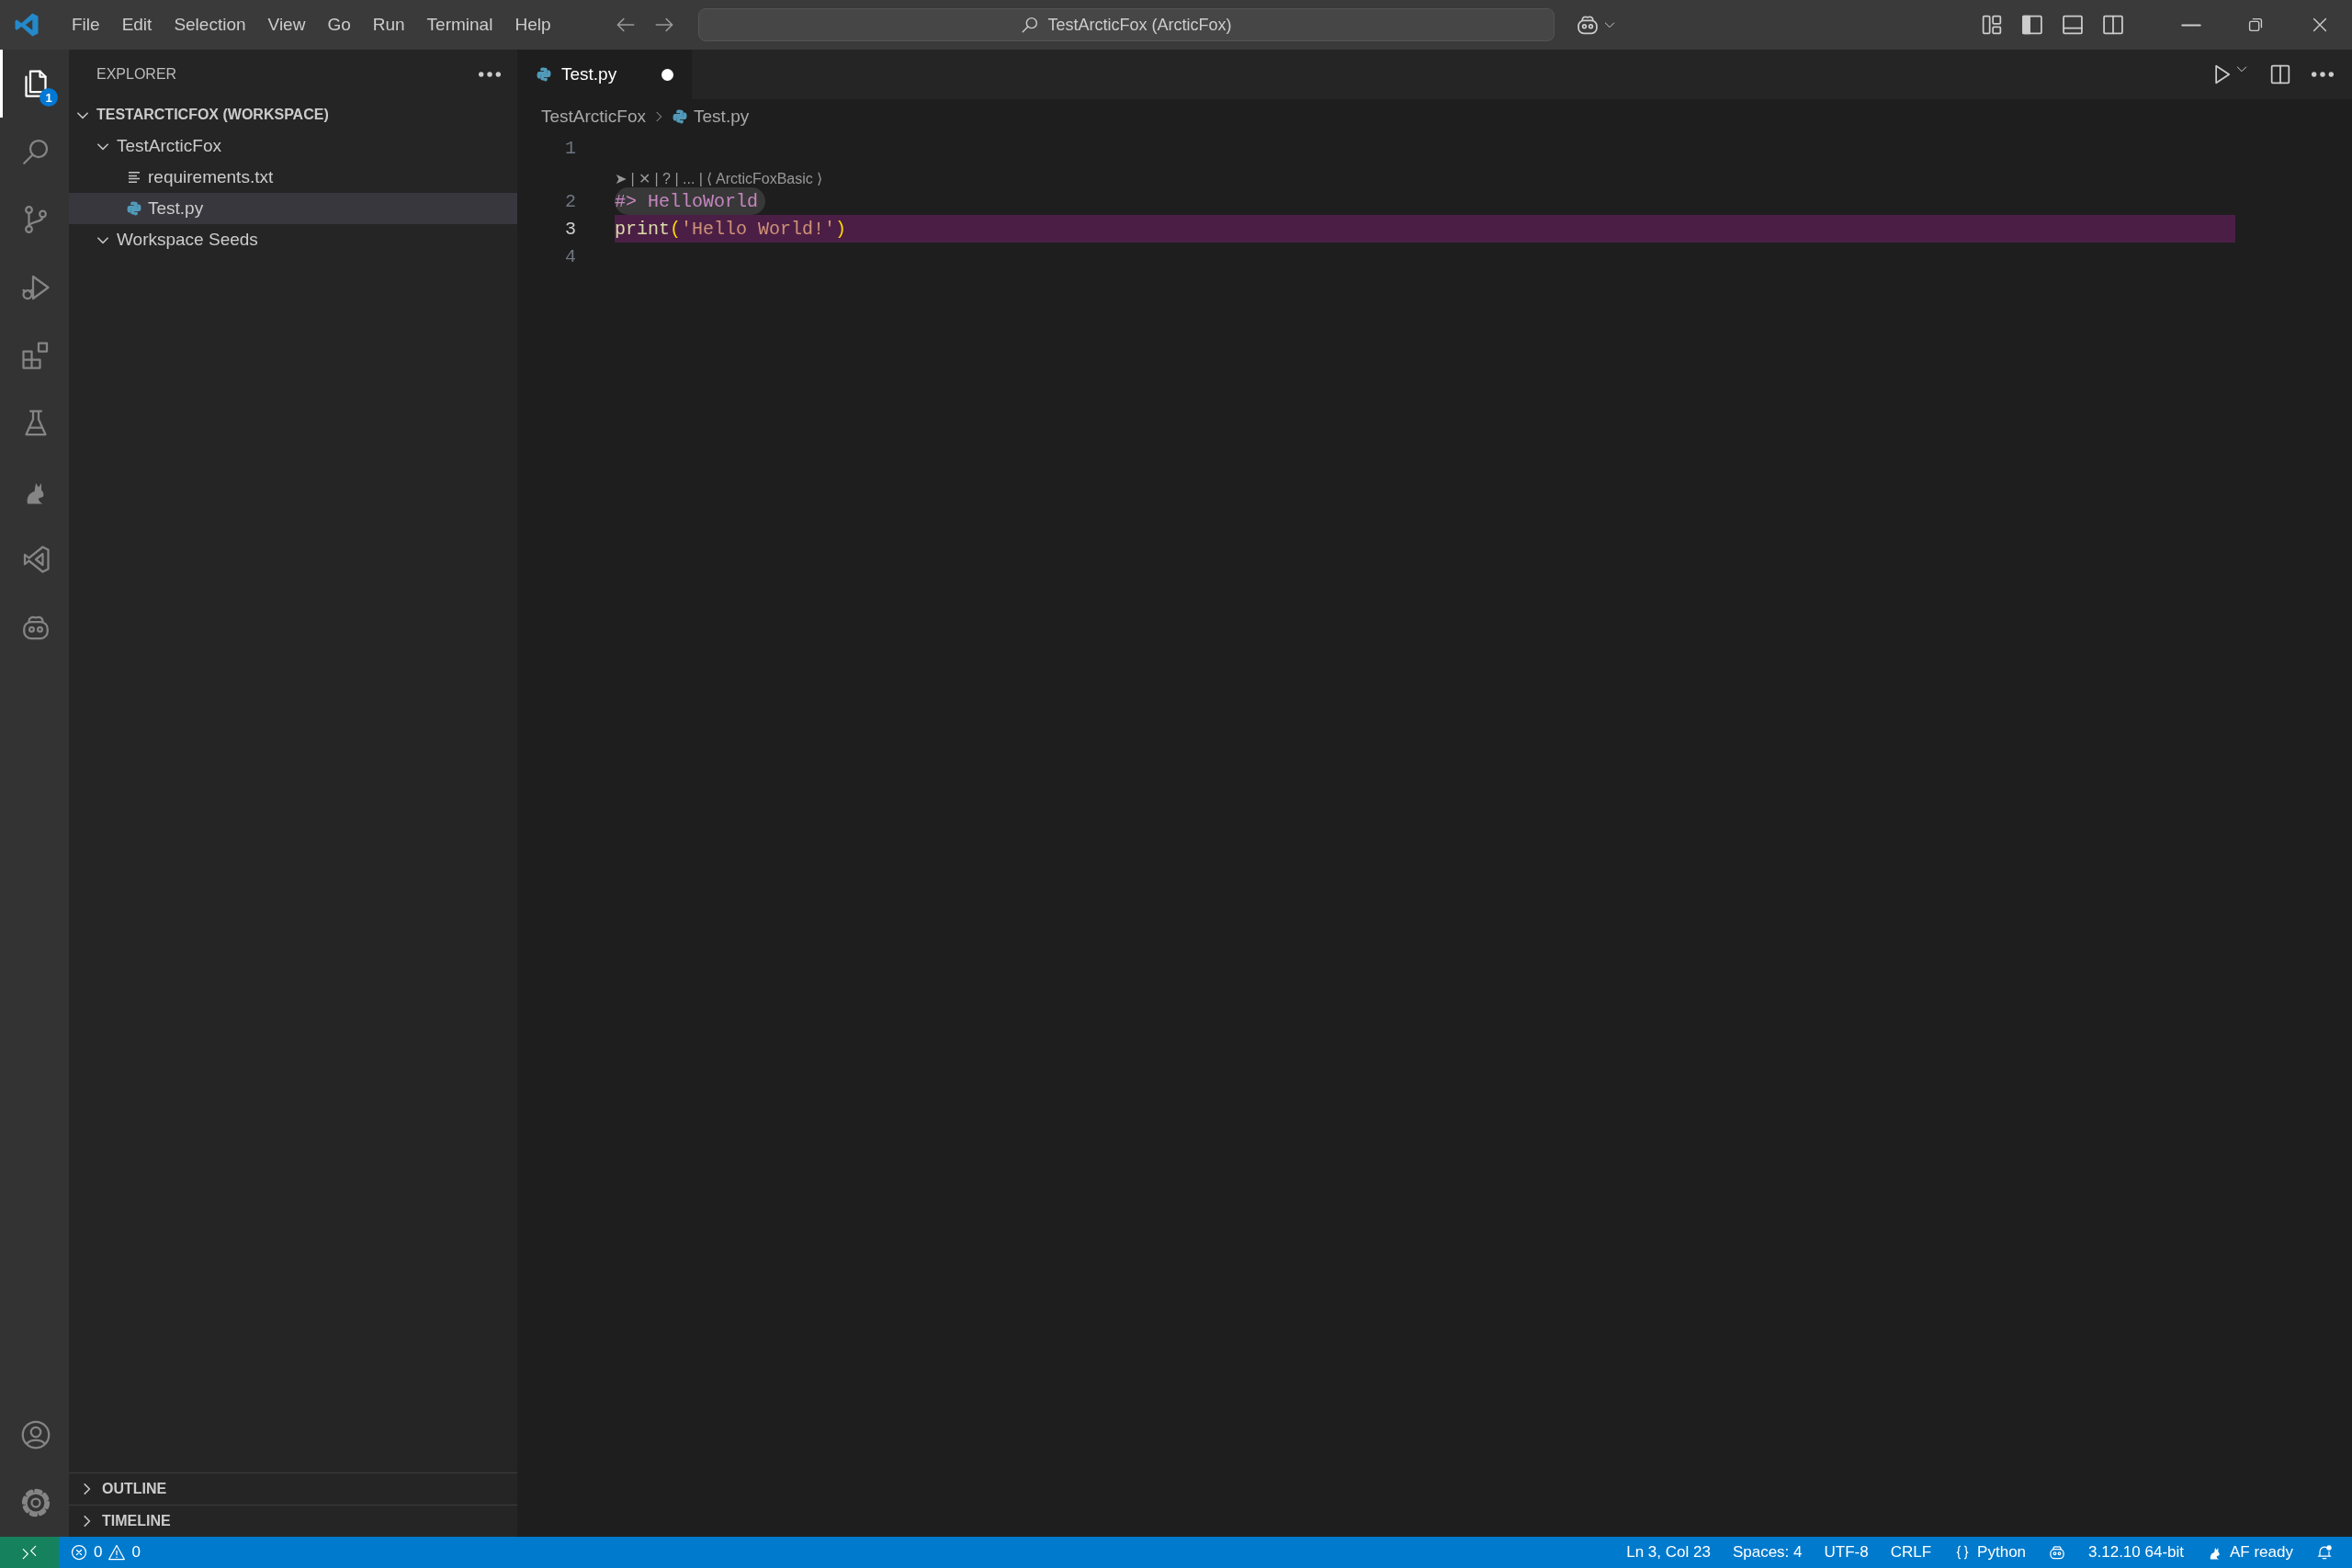  What do you see at coordinates (136, 74) in the screenshot?
I see `sidebar-title: EXPLORER` at bounding box center [136, 74].